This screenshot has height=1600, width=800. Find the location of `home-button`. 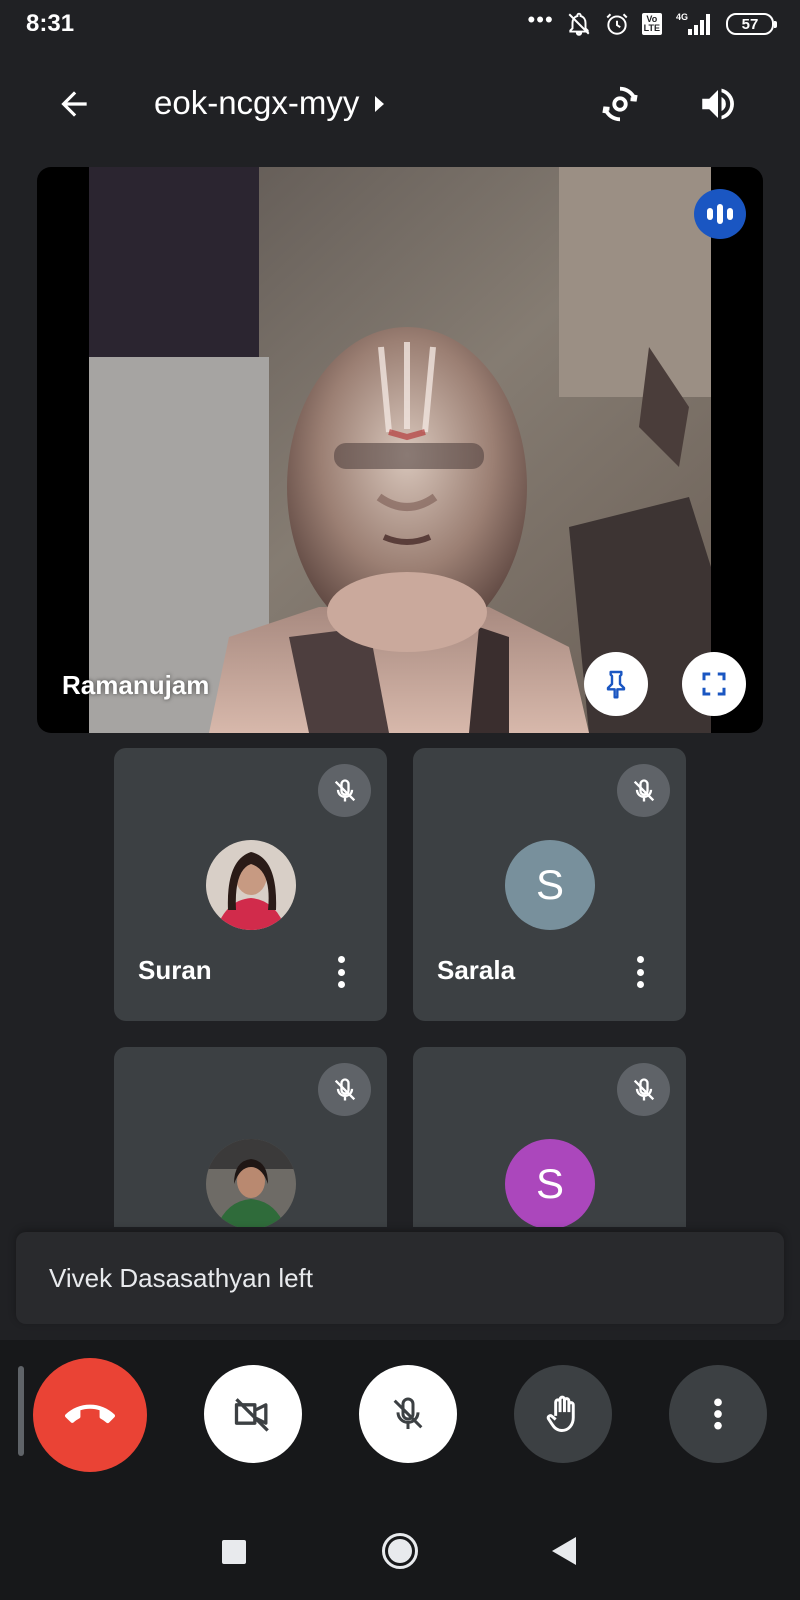

home-button is located at coordinates (400, 1551).